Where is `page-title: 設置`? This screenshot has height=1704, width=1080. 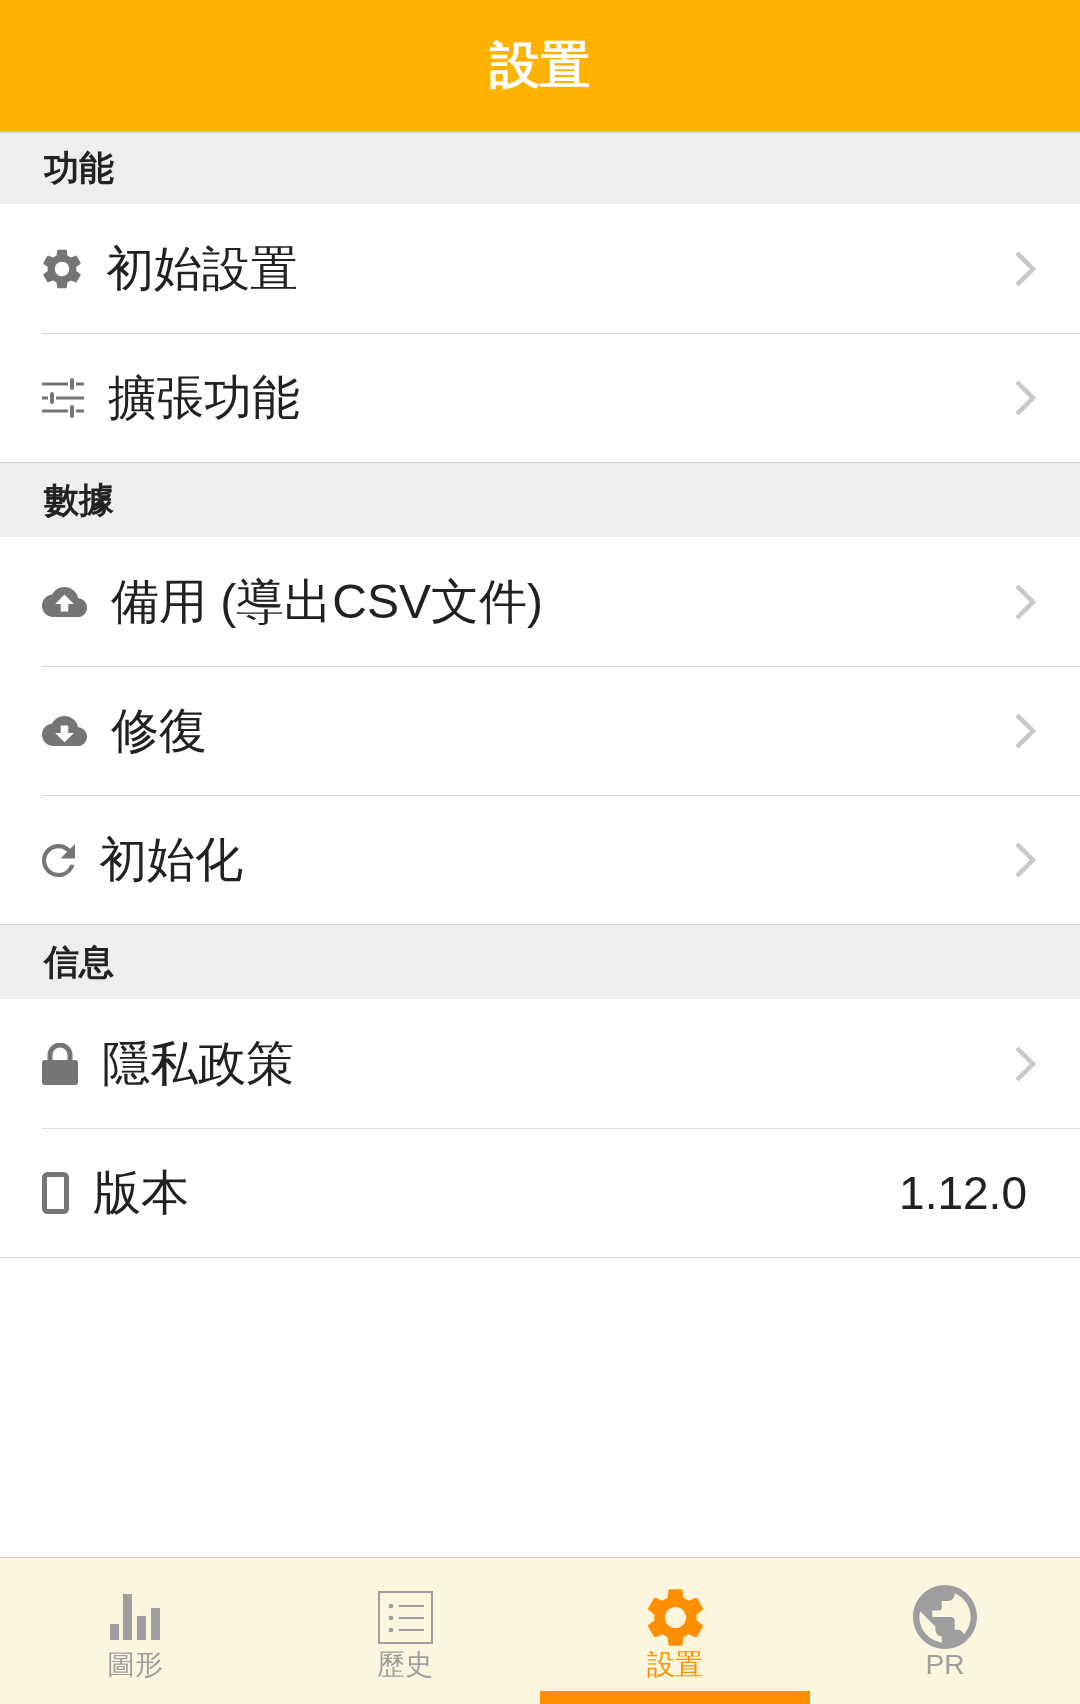 page-title: 設置 is located at coordinates (540, 65).